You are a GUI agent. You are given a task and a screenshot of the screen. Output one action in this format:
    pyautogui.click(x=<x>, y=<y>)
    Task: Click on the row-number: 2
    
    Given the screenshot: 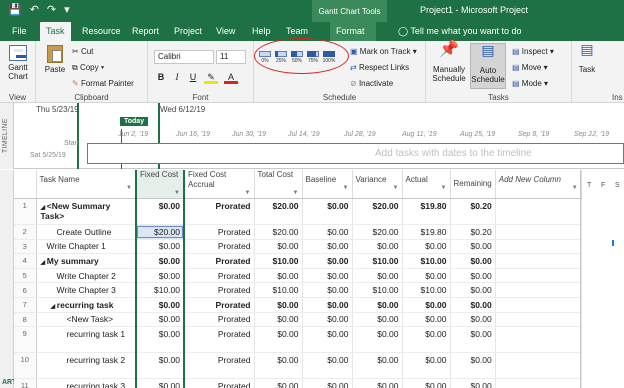 What is the action you would take?
    pyautogui.click(x=25, y=232)
    